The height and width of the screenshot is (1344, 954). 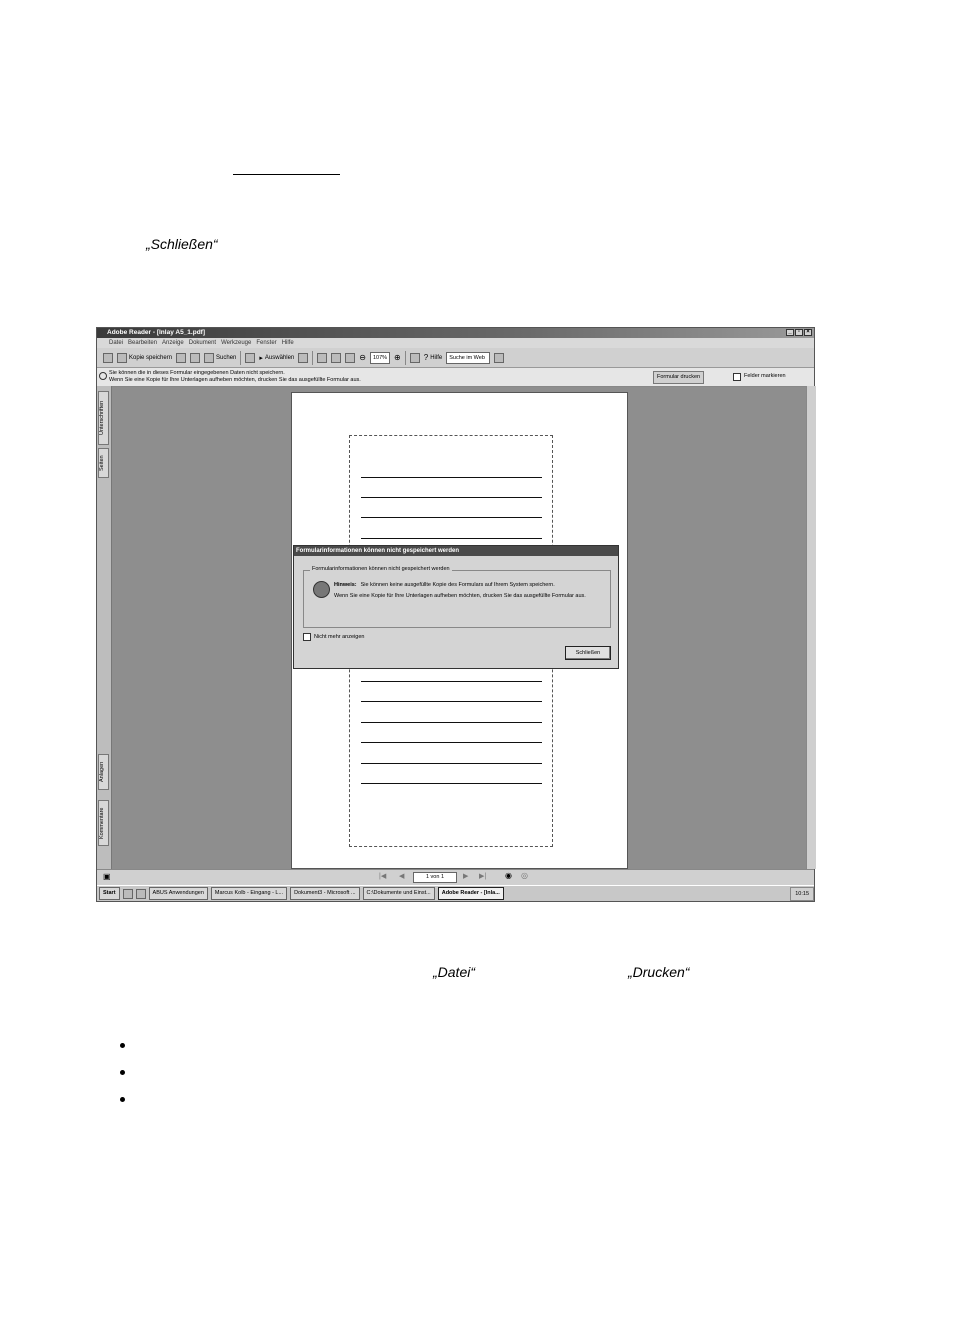 I want to click on tab-signatures: Unterschriften, so click(x=103, y=418).